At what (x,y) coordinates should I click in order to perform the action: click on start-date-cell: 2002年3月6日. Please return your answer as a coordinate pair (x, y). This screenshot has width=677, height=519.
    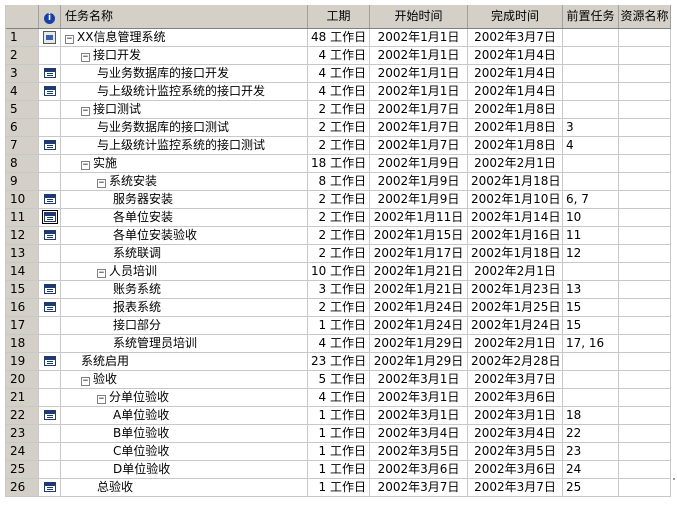
    Looking at the image, I should click on (419, 469).